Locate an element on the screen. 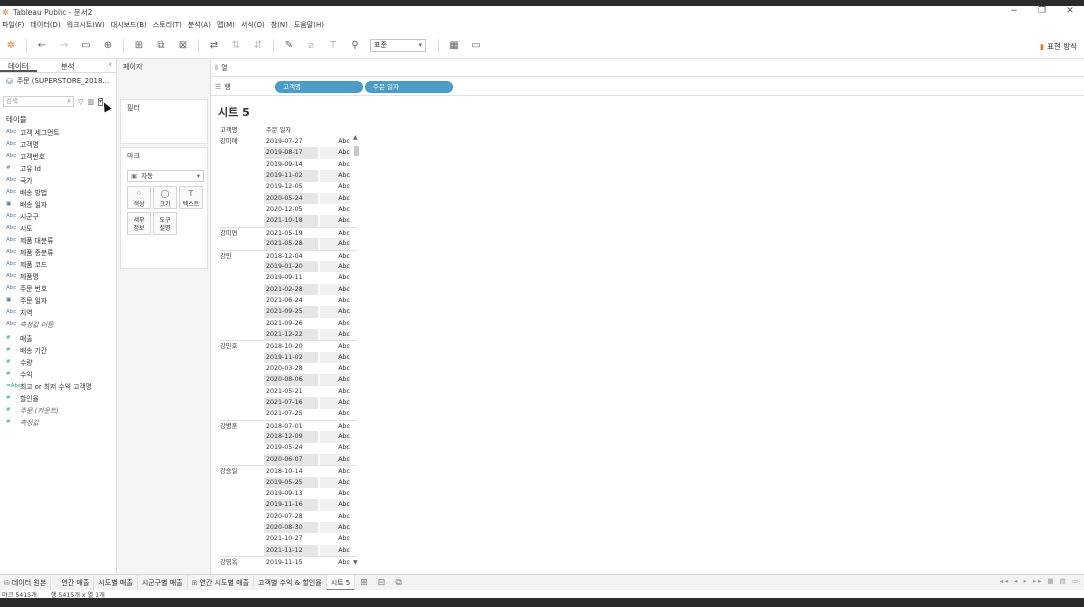 Image resolution: width=1084 pixels, height=607 pixels. columns-shelf: ⦀ 열 is located at coordinates (647, 68).